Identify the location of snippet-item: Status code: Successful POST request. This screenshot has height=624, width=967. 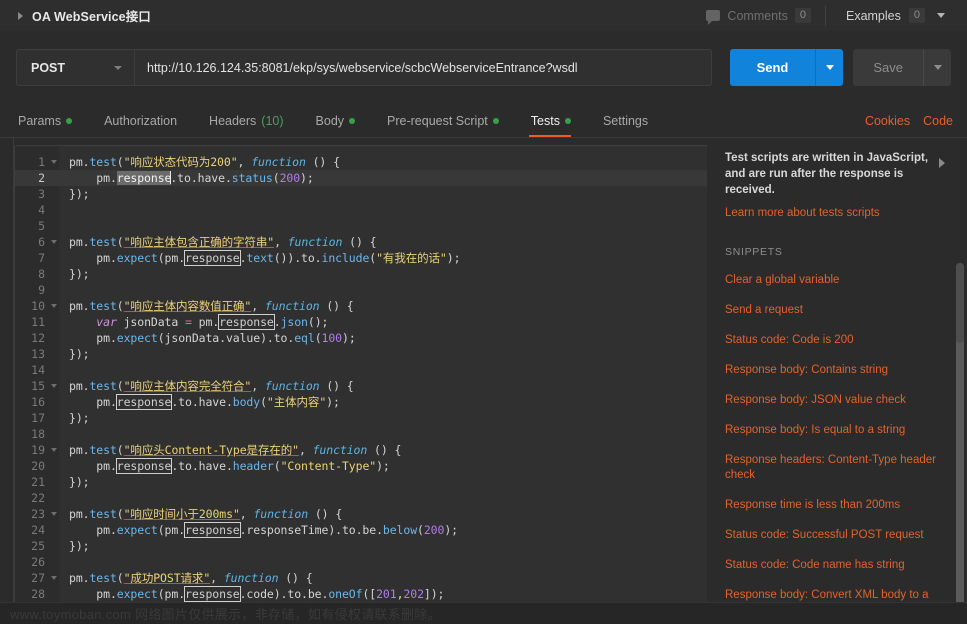
(832, 535).